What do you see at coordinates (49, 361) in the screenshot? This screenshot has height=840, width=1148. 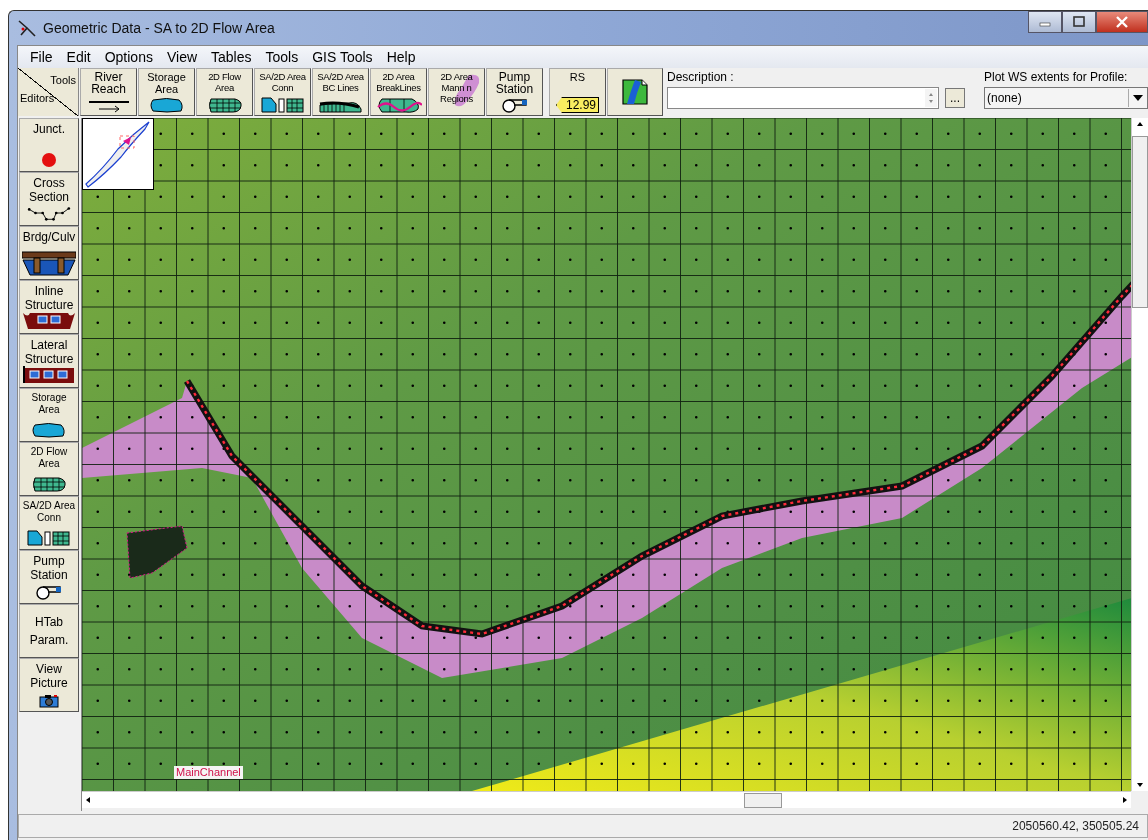 I see `editor-button: Lateral Structure` at bounding box center [49, 361].